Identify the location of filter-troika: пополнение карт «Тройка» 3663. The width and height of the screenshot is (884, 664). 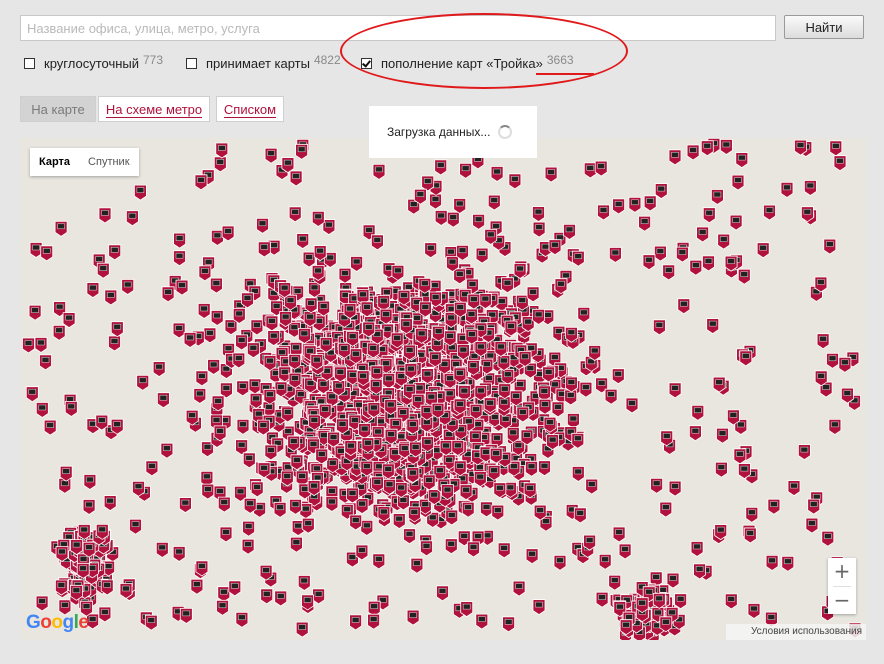
(467, 62).